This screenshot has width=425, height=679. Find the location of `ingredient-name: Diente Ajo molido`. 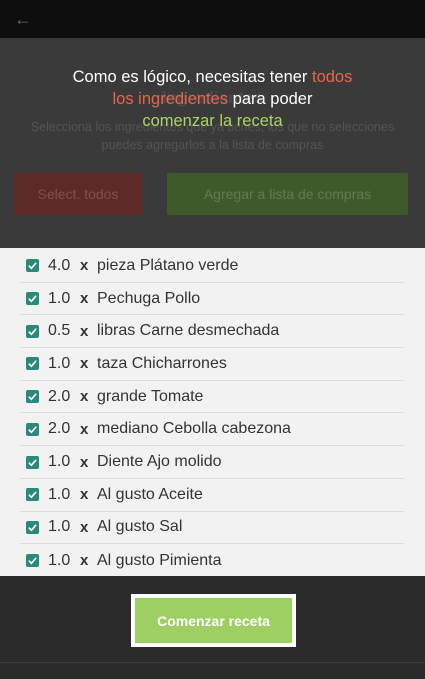

ingredient-name: Diente Ajo molido is located at coordinates (159, 462).